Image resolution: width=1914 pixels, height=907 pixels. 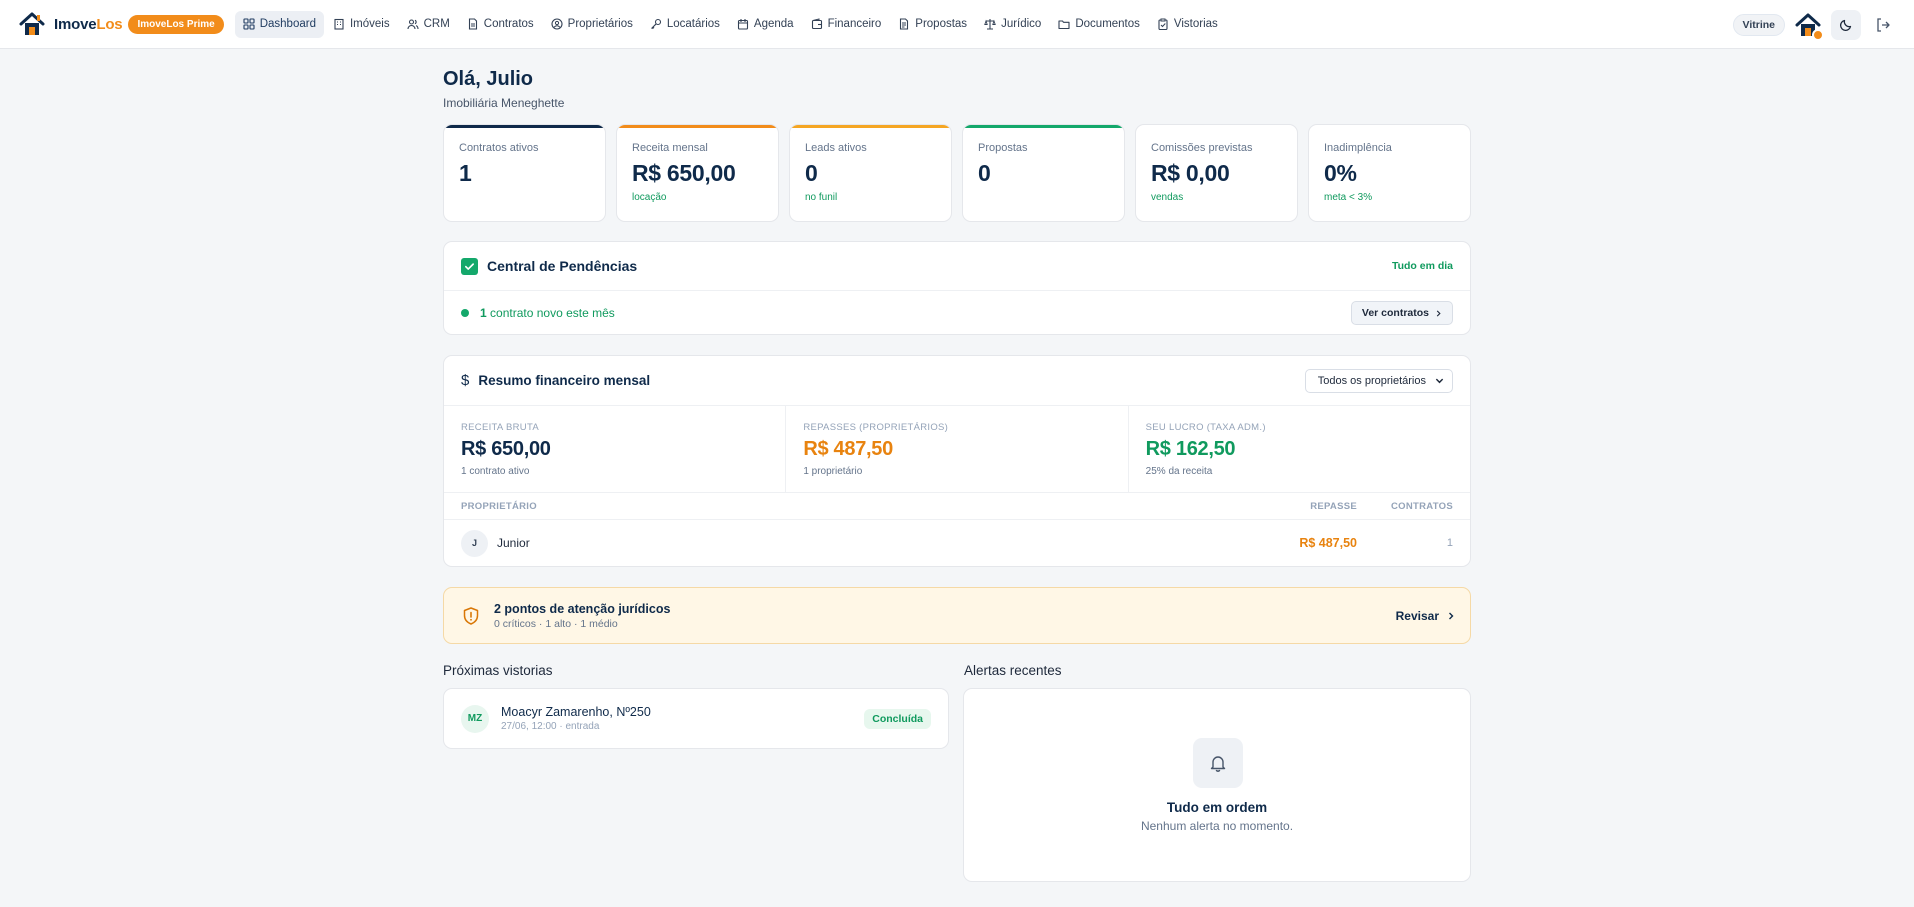 I want to click on nav-contratos: Contratos, so click(x=500, y=24).